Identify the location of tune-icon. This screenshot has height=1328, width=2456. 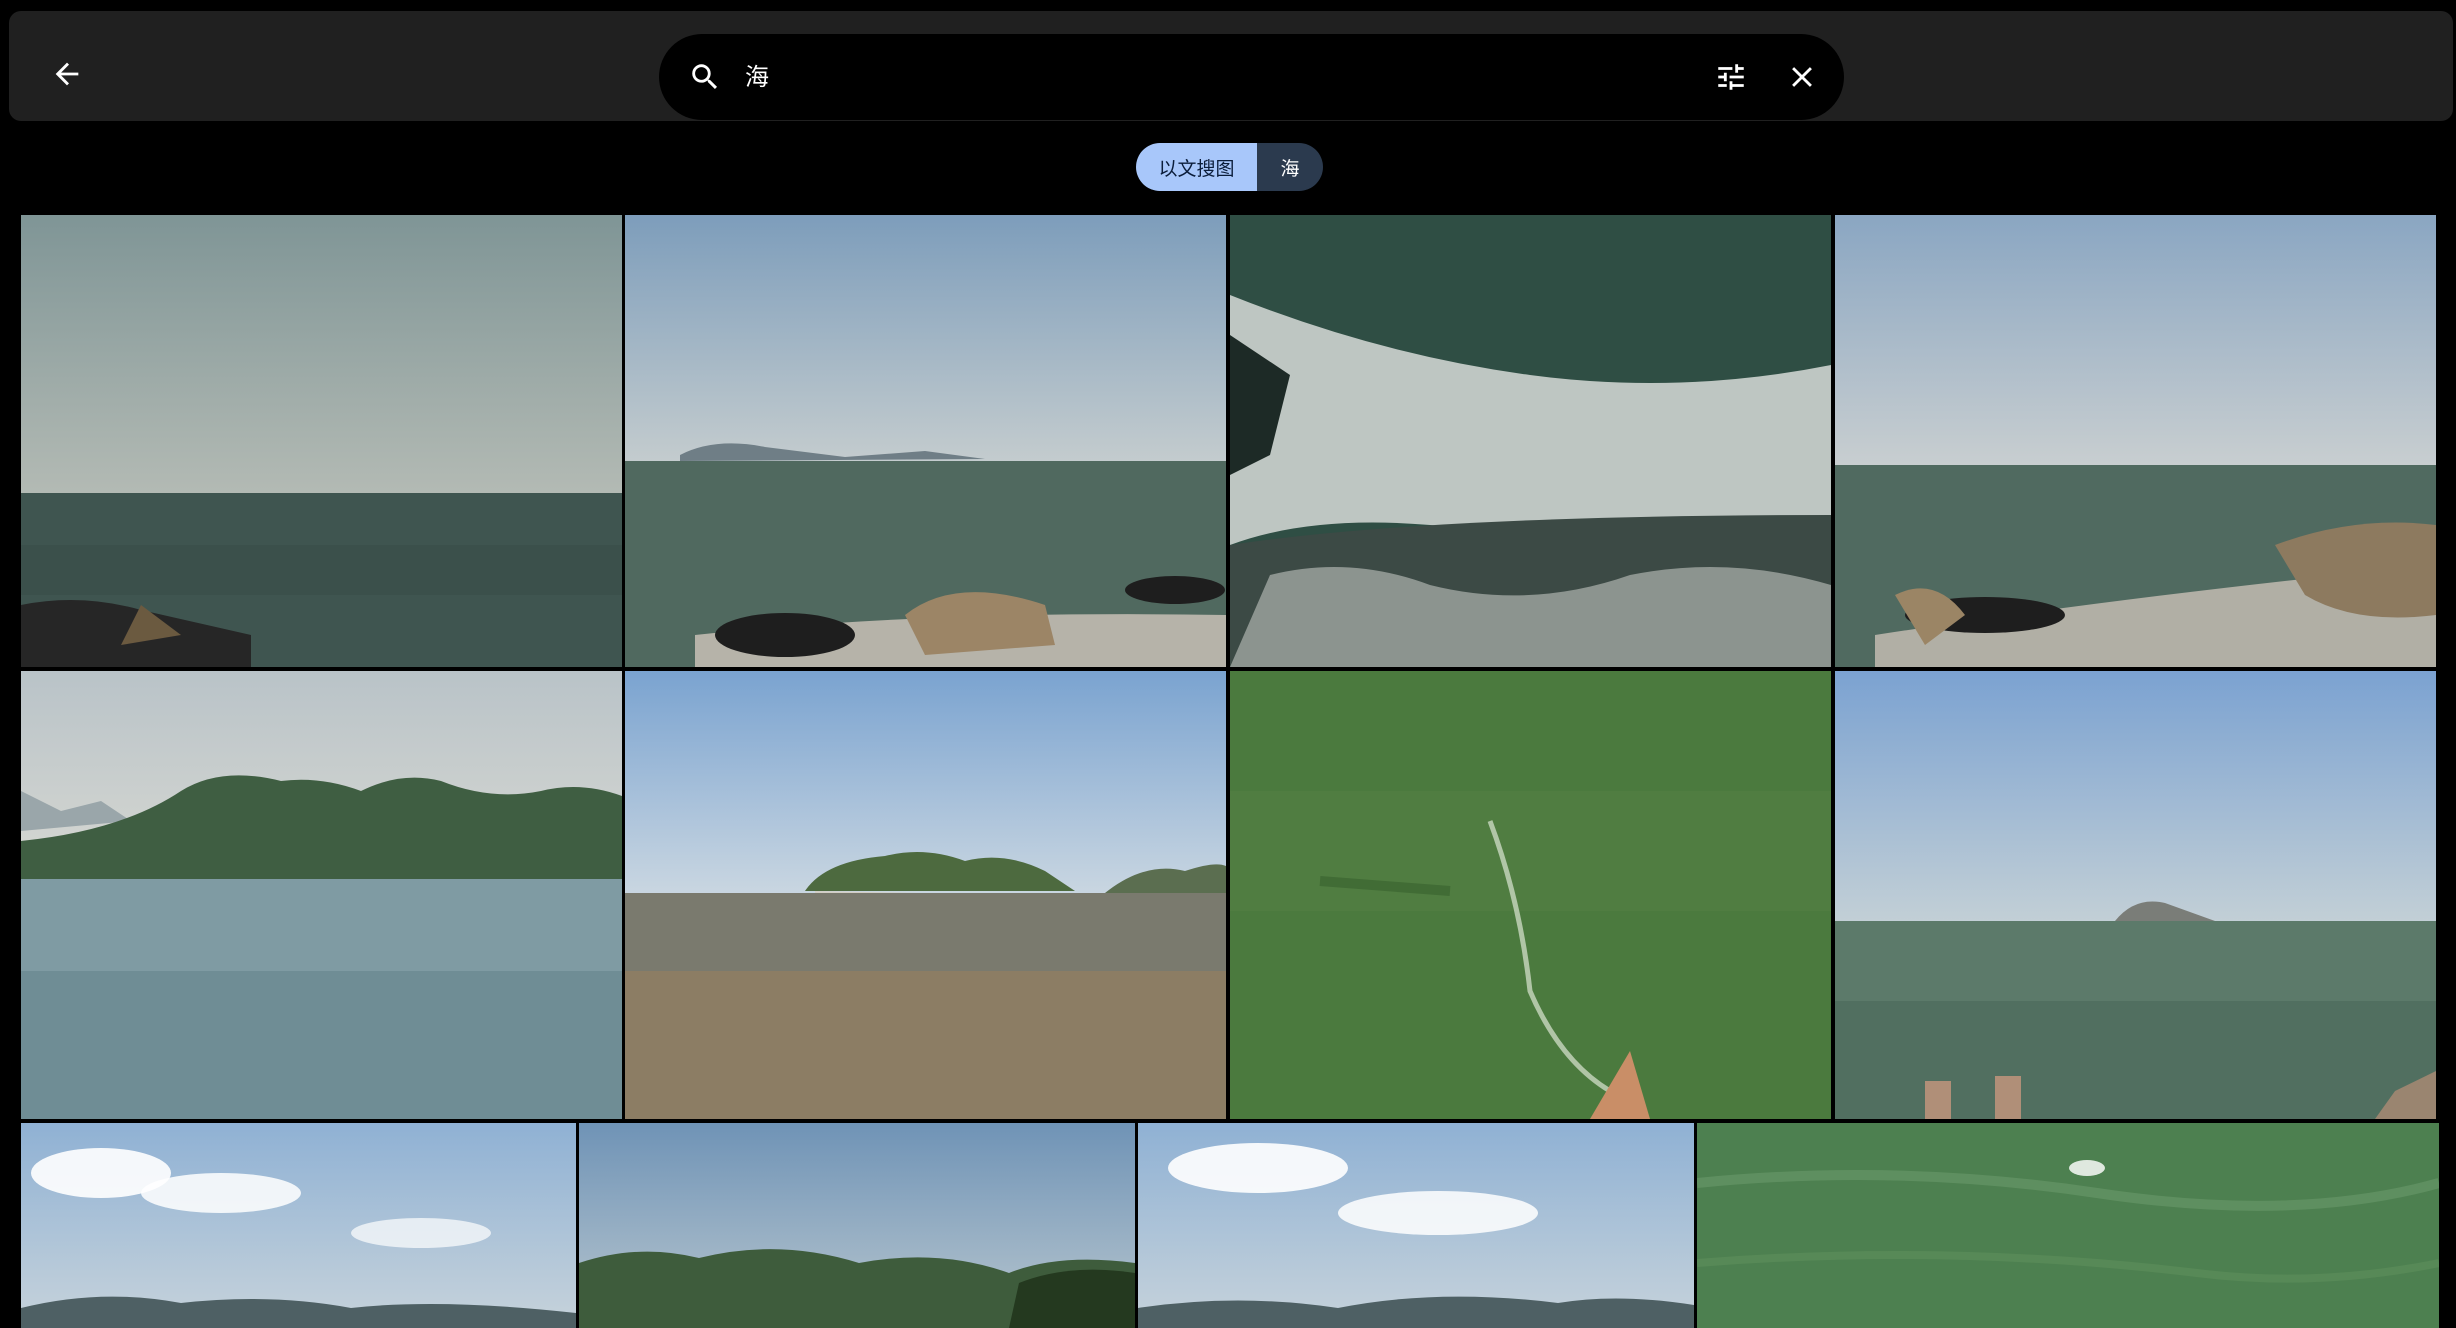
(1731, 77).